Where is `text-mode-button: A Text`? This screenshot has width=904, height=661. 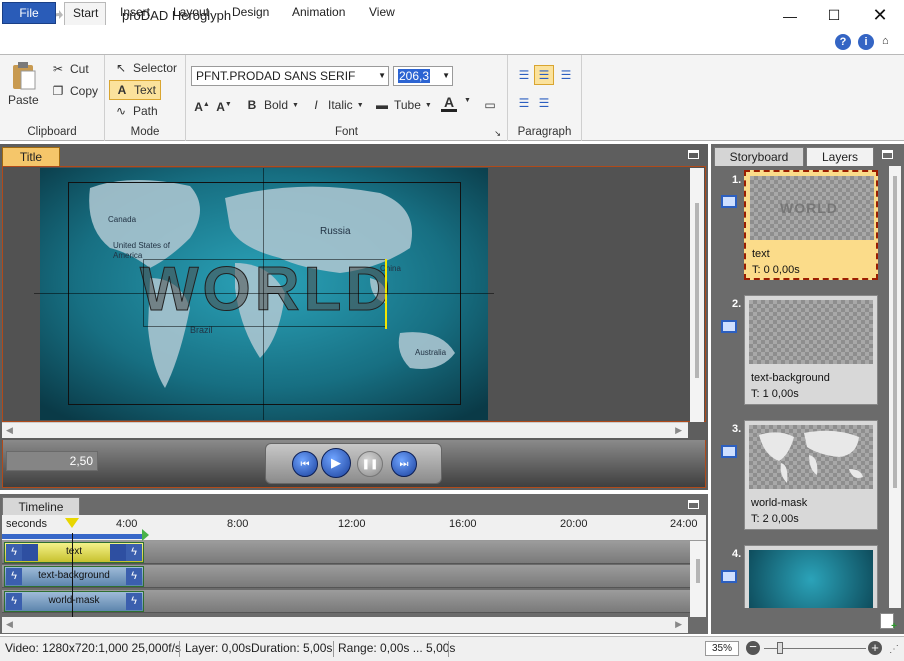 text-mode-button: A Text is located at coordinates (135, 90).